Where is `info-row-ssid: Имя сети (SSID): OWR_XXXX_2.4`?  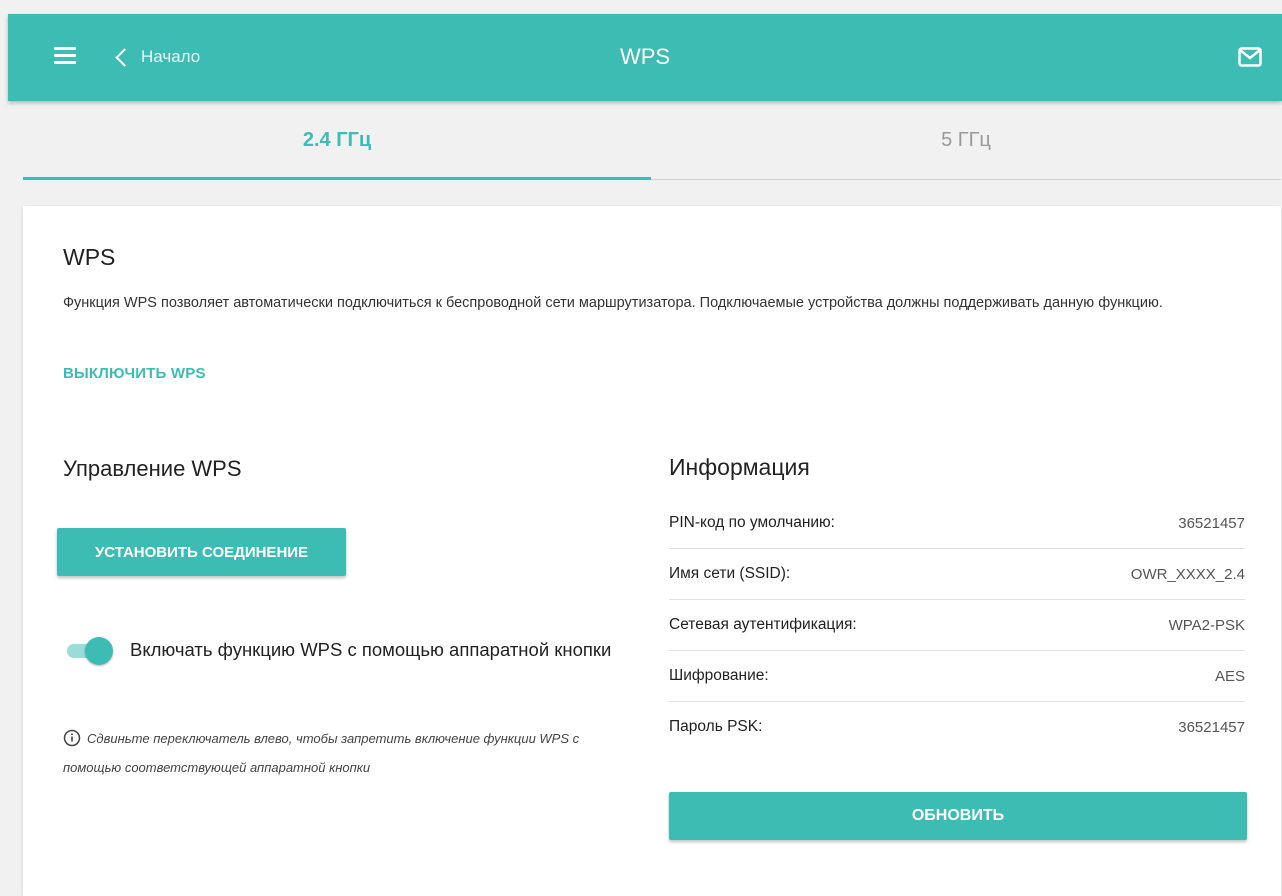 info-row-ssid: Имя сети (SSID): OWR_XXXX_2.4 is located at coordinates (957, 574).